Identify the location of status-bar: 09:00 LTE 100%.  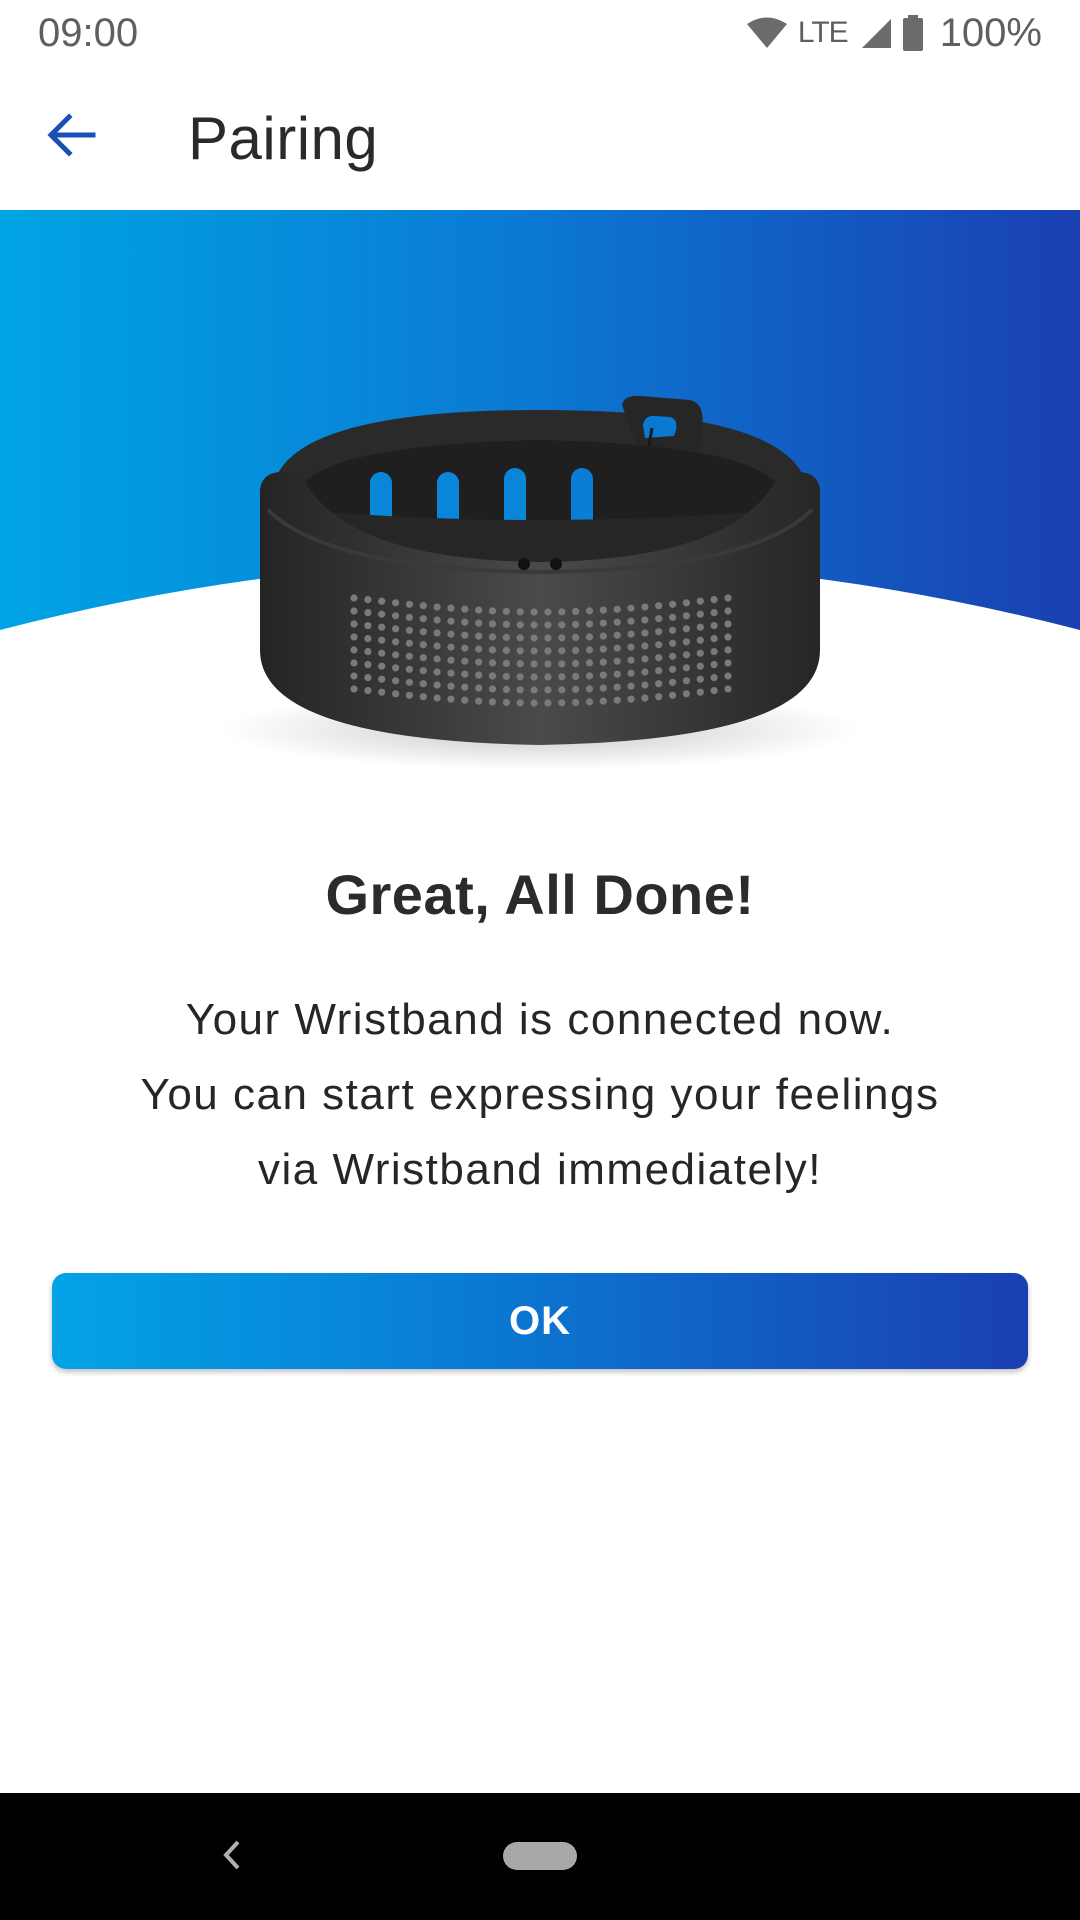
(540, 33).